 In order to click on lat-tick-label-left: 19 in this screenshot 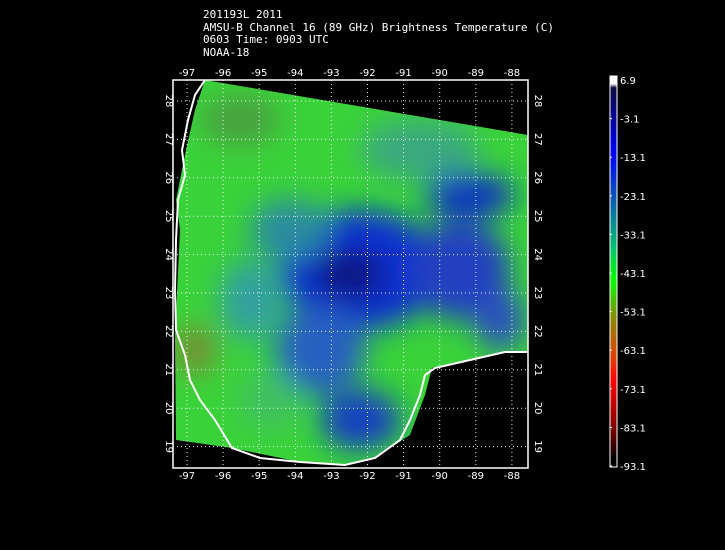, I will do `click(168, 446)`.